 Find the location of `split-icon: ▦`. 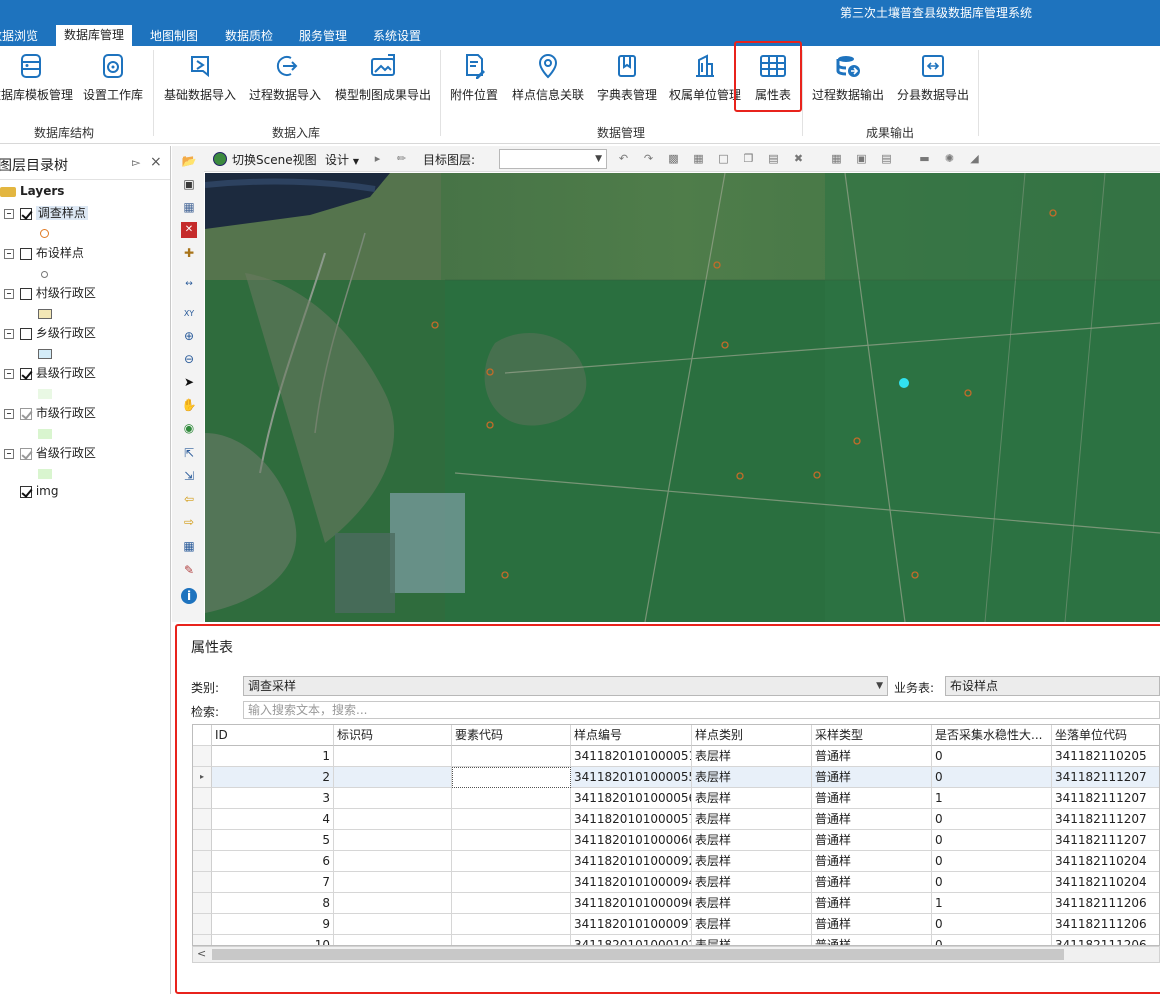

split-icon: ▦ is located at coordinates (836, 158).